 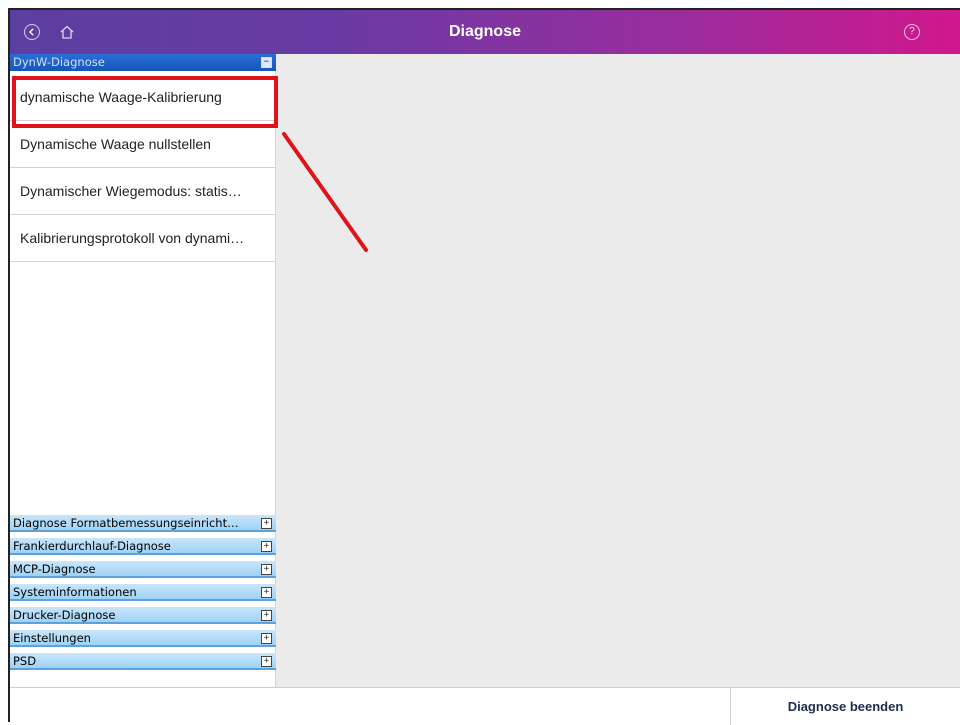 I want to click on section-header-systeminformationen: Systeminformationen +, so click(x=143, y=592).